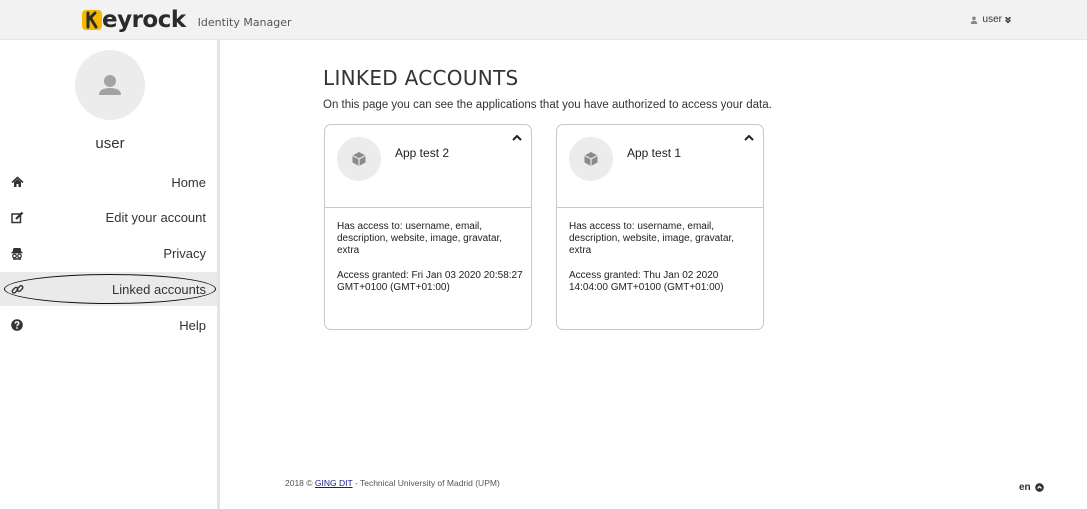 Image resolution: width=1087 pixels, height=509 pixels. What do you see at coordinates (654, 153) in the screenshot?
I see `app-name: App test 1` at bounding box center [654, 153].